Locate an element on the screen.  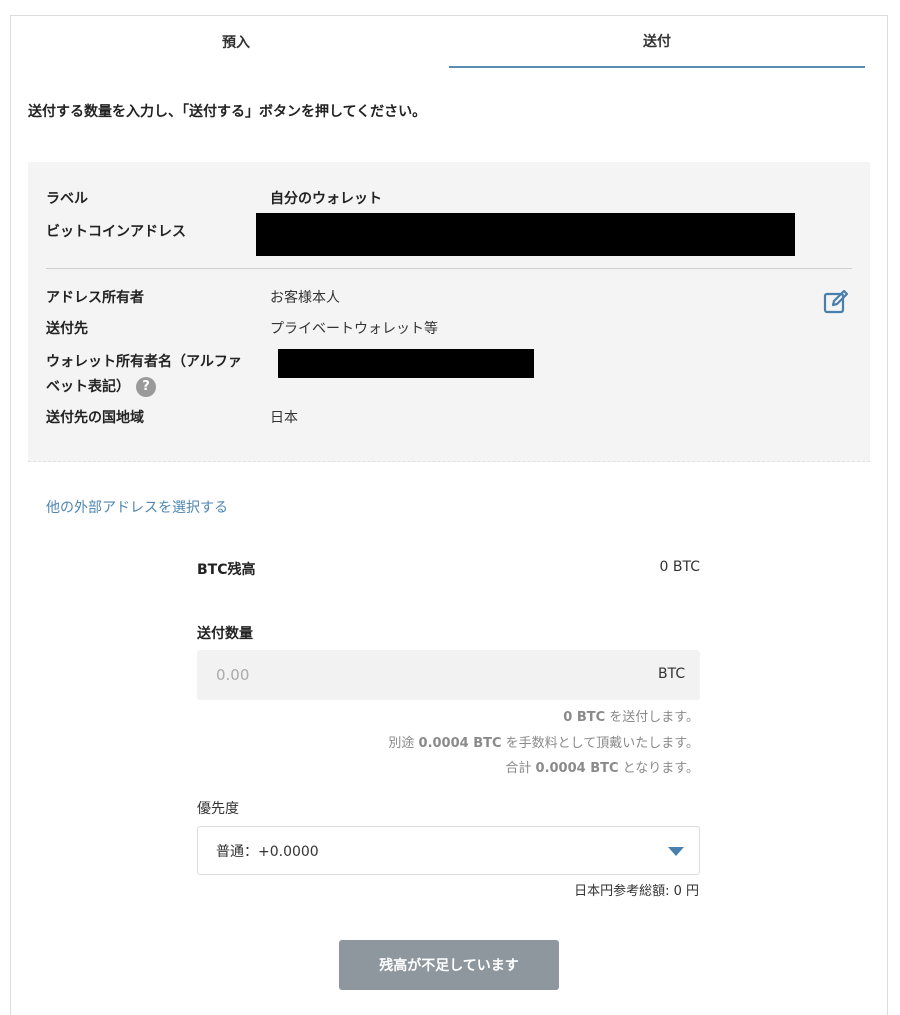
send-amount-value: 0 BTC is located at coordinates (584, 717).